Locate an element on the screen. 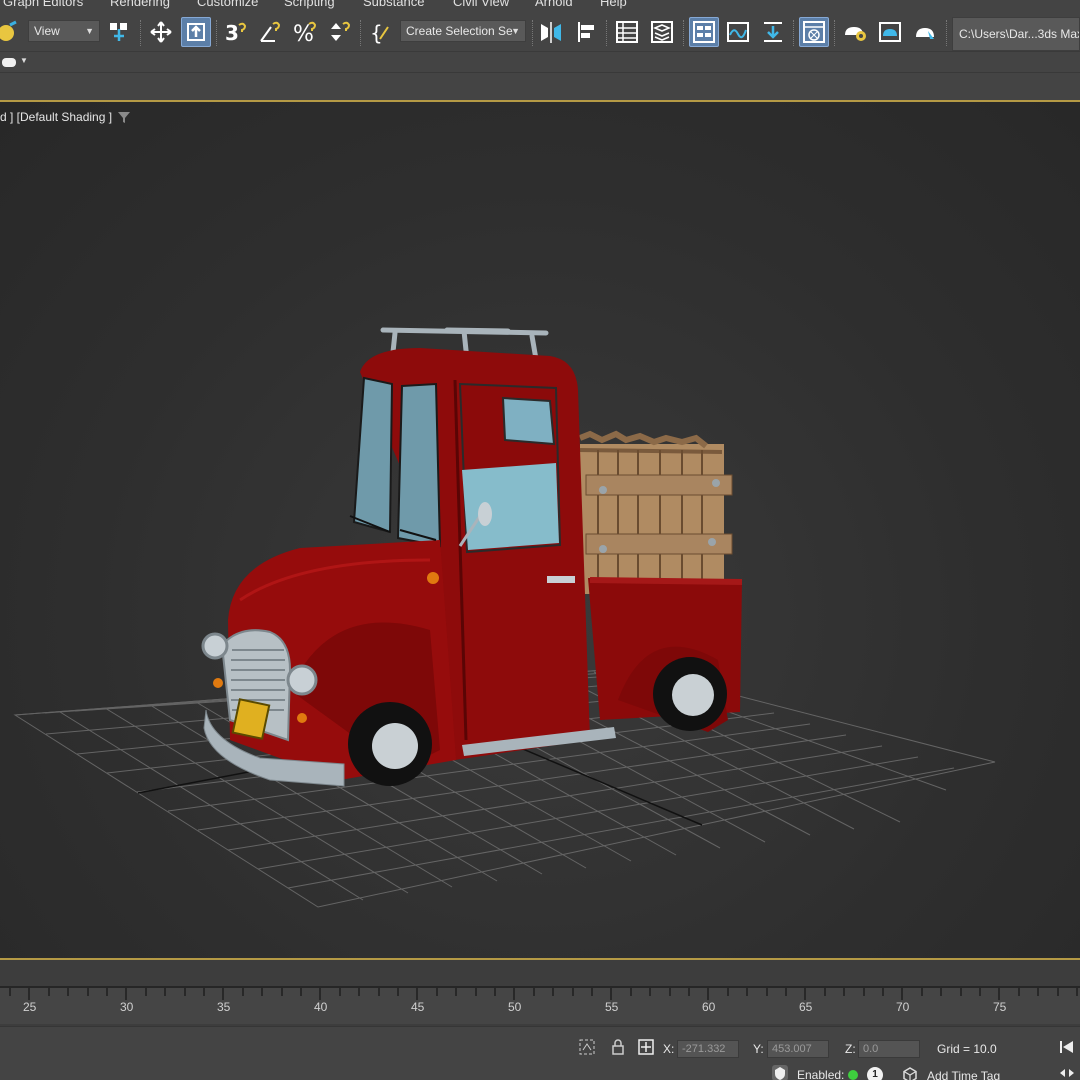 Image resolution: width=1080 pixels, height=1080 pixels. ribbon-icon is located at coordinates (704, 32).